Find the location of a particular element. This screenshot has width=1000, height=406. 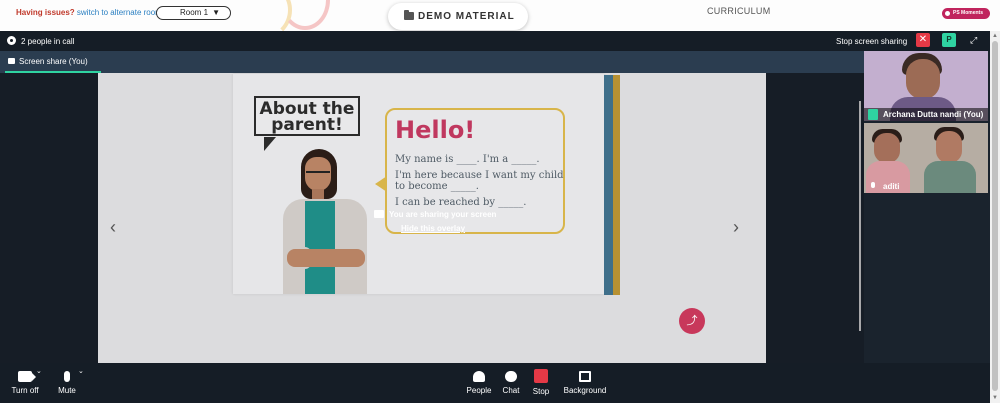

scrollbar-thumb is located at coordinates (995, 216).